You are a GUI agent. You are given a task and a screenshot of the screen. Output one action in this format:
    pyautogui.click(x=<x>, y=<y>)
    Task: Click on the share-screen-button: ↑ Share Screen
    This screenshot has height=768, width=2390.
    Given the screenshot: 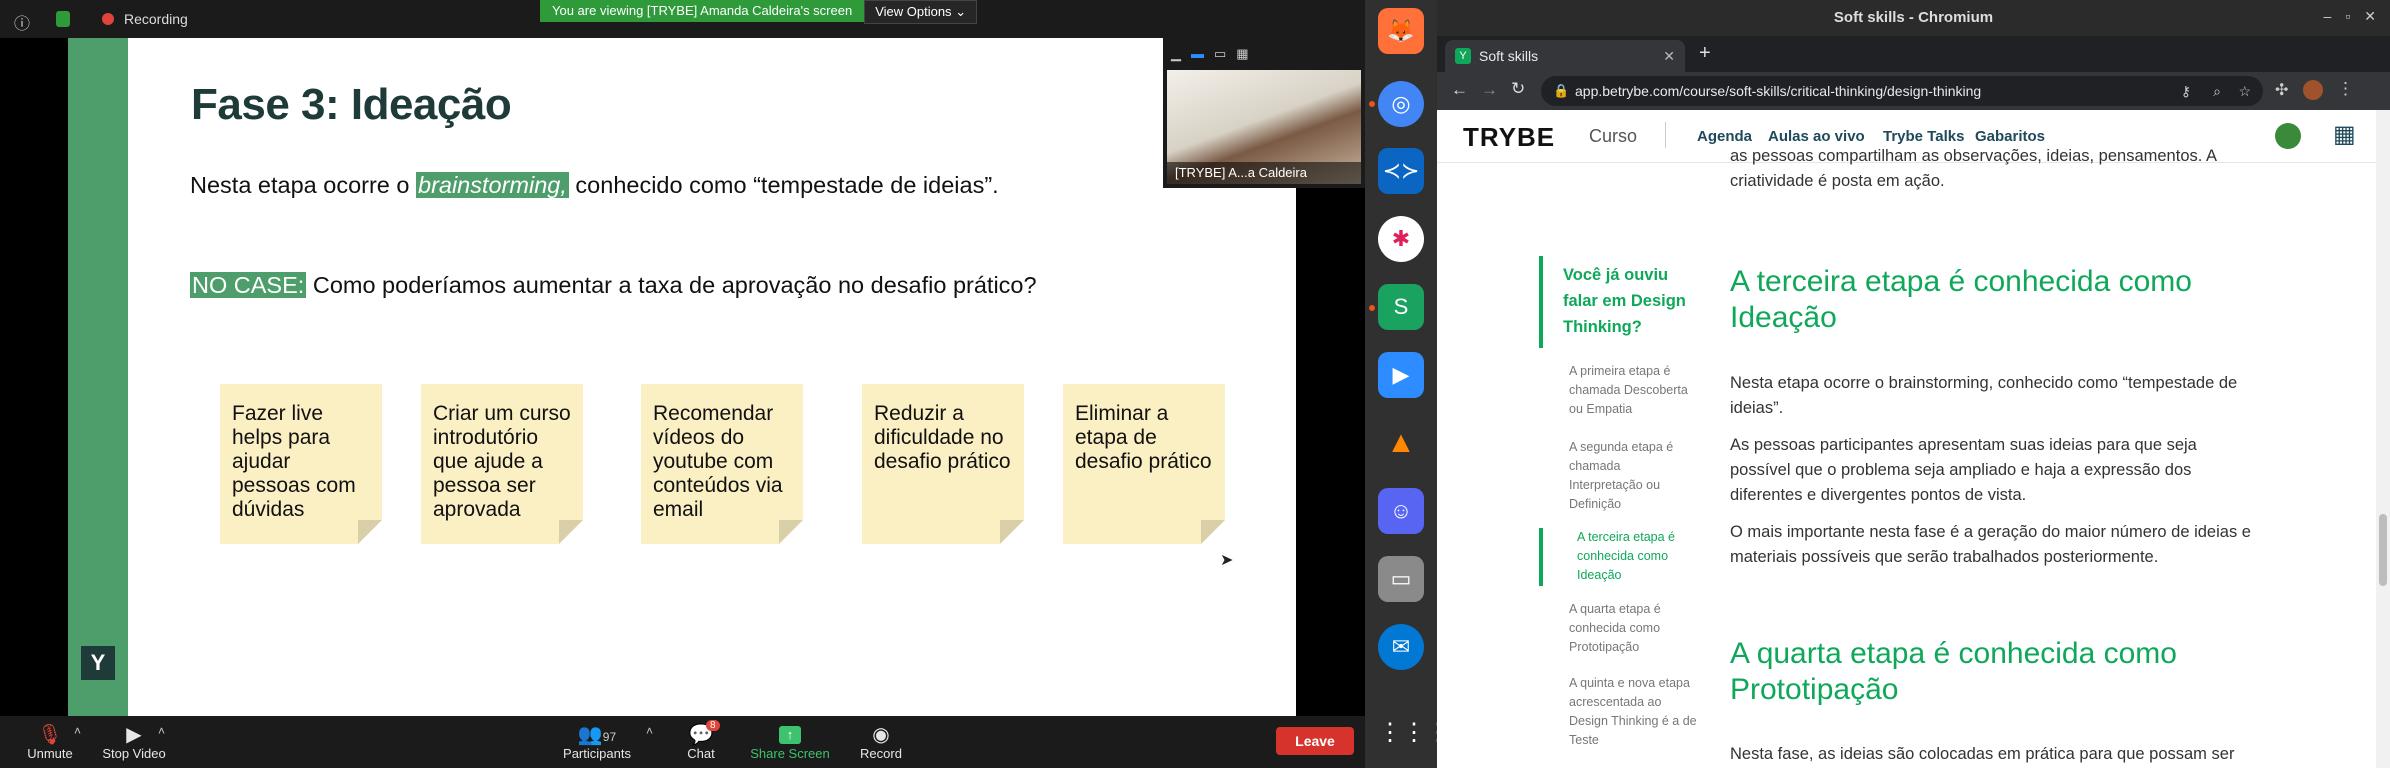 What is the action you would take?
    pyautogui.click(x=790, y=741)
    